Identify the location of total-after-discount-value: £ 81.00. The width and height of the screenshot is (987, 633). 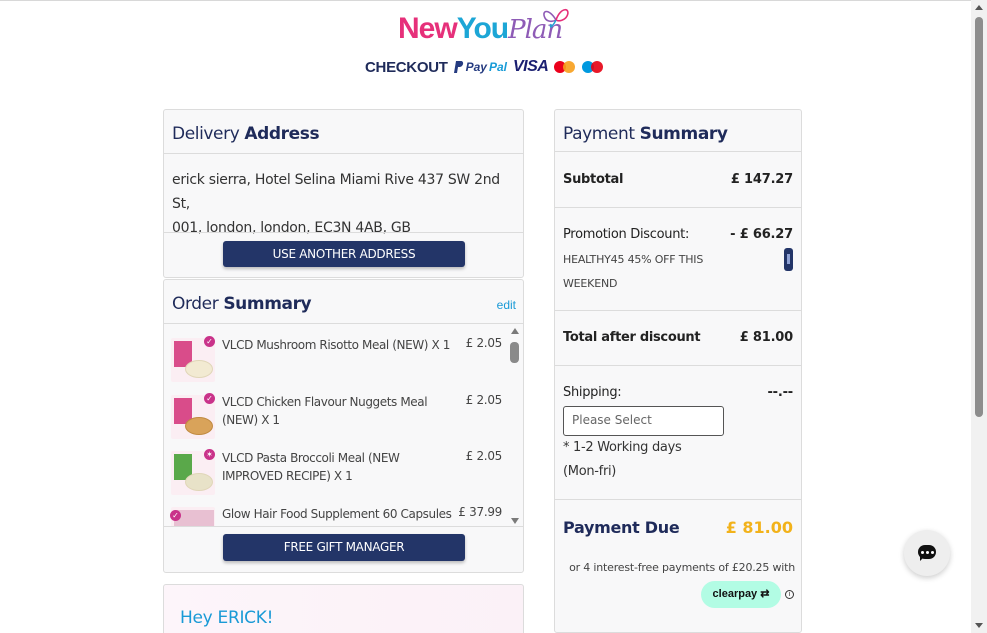
(766, 337).